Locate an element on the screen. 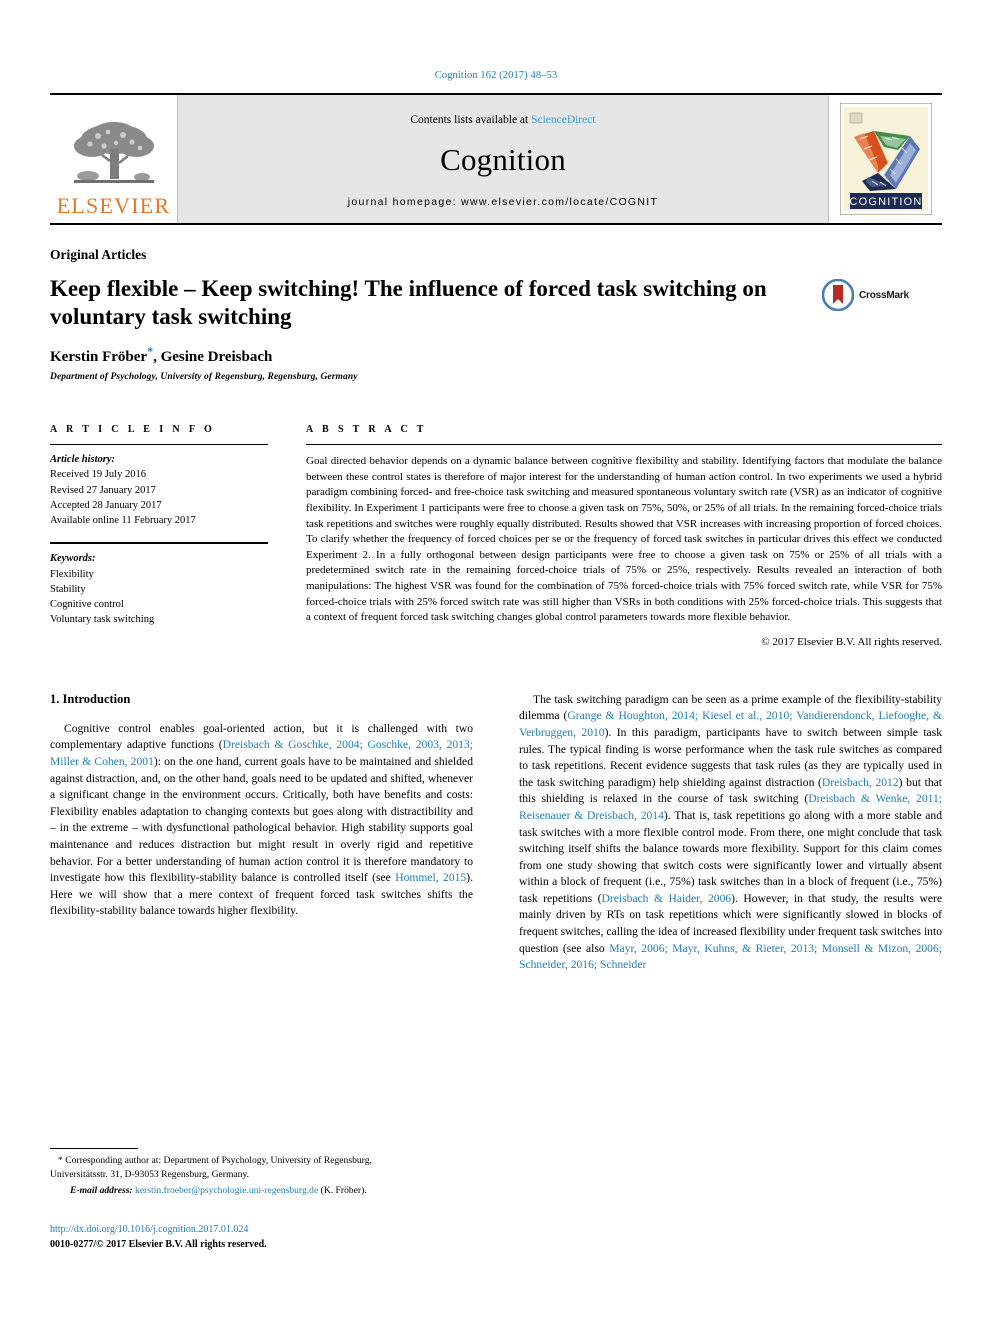  history-item: Received 19 July 2016 is located at coordinates (98, 475).